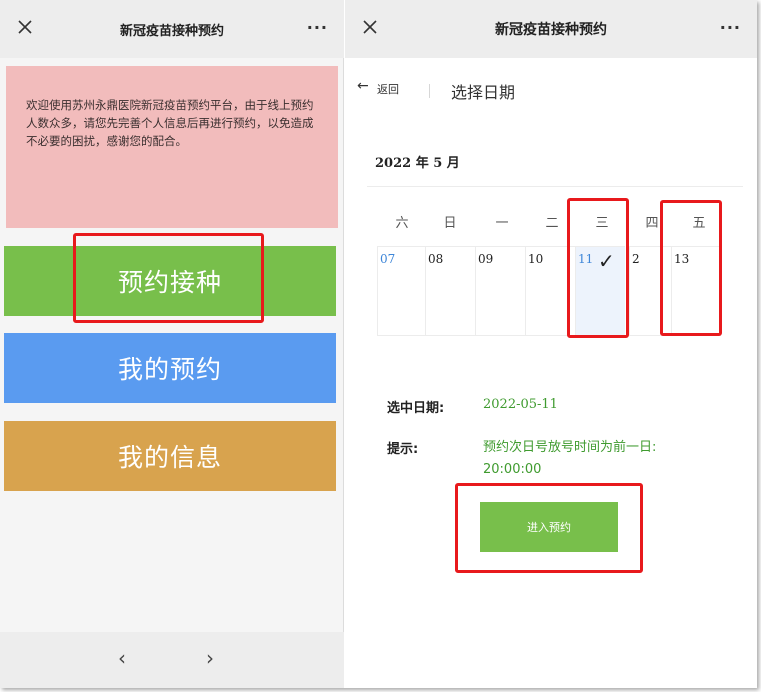 This screenshot has width=761, height=692. Describe the element at coordinates (402, 223) in the screenshot. I see `weekday-sat: 六` at that location.